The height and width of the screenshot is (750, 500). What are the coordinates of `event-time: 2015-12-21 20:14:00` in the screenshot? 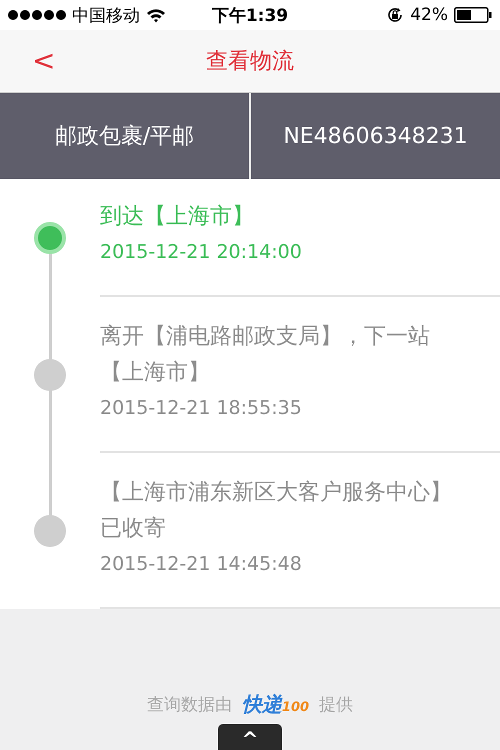 It's located at (201, 252).